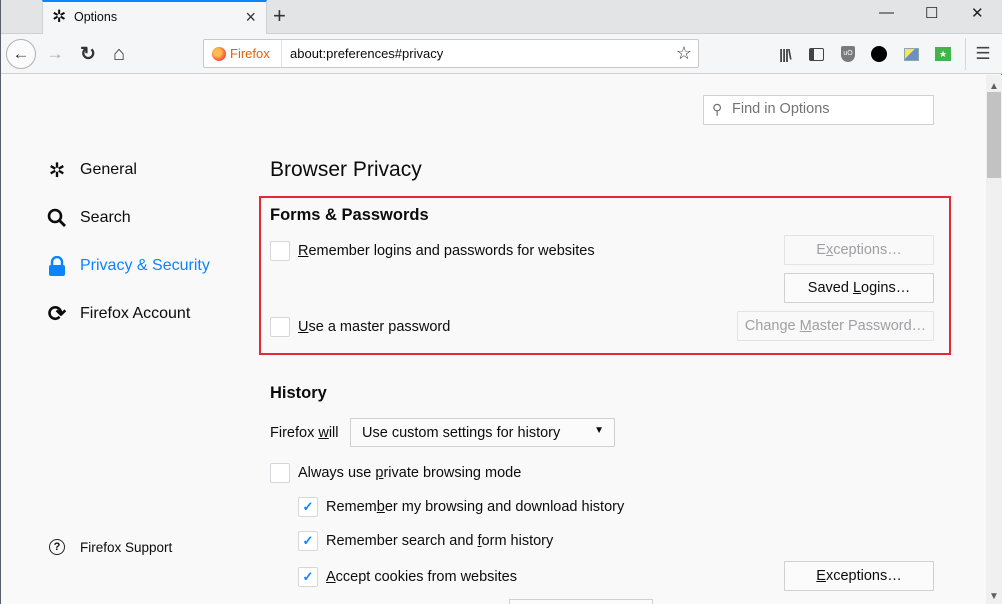 The height and width of the screenshot is (604, 1002). Describe the element at coordinates (298, 393) in the screenshot. I see `history-heading: History` at that location.